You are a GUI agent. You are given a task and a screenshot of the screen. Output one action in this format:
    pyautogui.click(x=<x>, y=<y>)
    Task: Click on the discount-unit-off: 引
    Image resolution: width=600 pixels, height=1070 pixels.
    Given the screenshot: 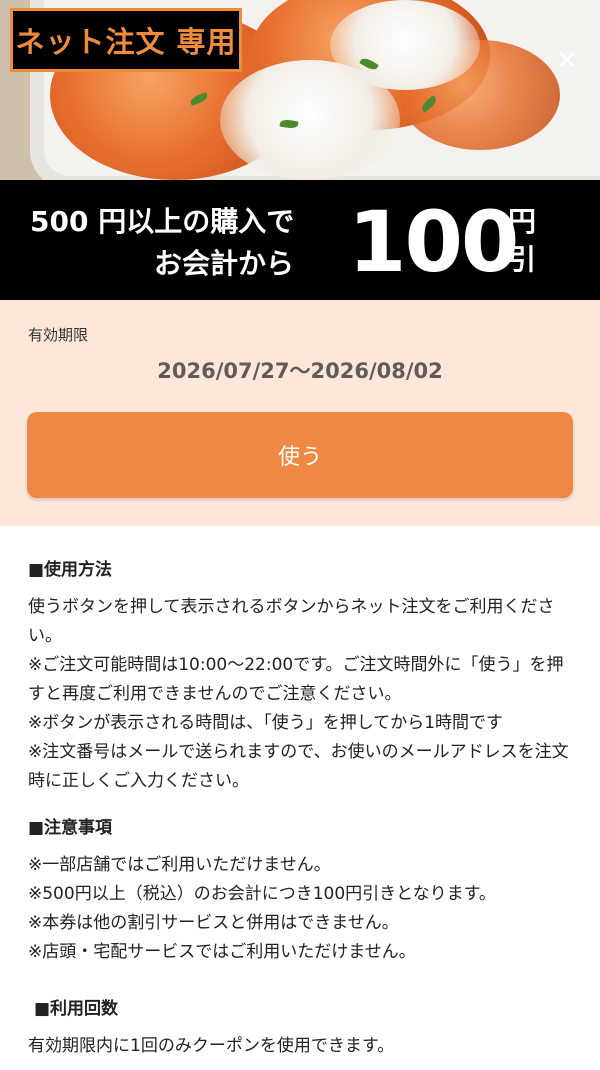 What is the action you would take?
    pyautogui.click(x=522, y=259)
    